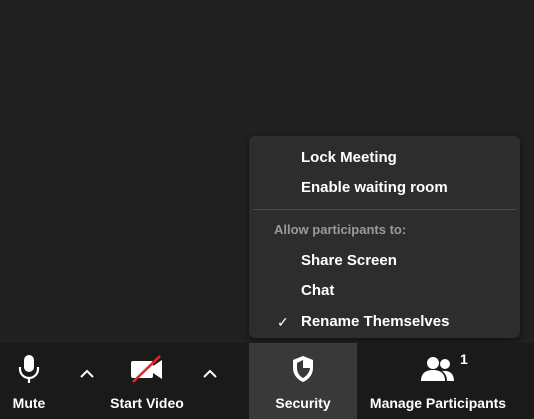 The height and width of the screenshot is (419, 534). I want to click on participant-count-badge: 1, so click(464, 359).